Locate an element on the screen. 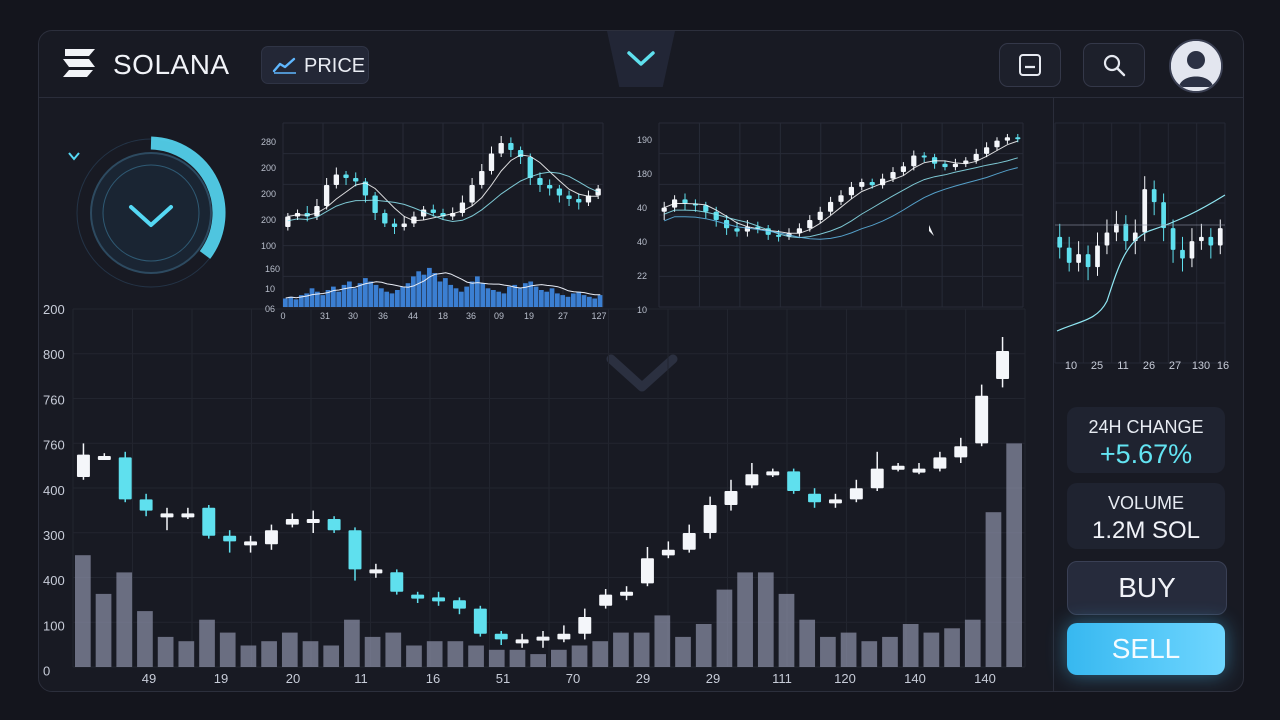  x-tick-label: 44 is located at coordinates (413, 316).